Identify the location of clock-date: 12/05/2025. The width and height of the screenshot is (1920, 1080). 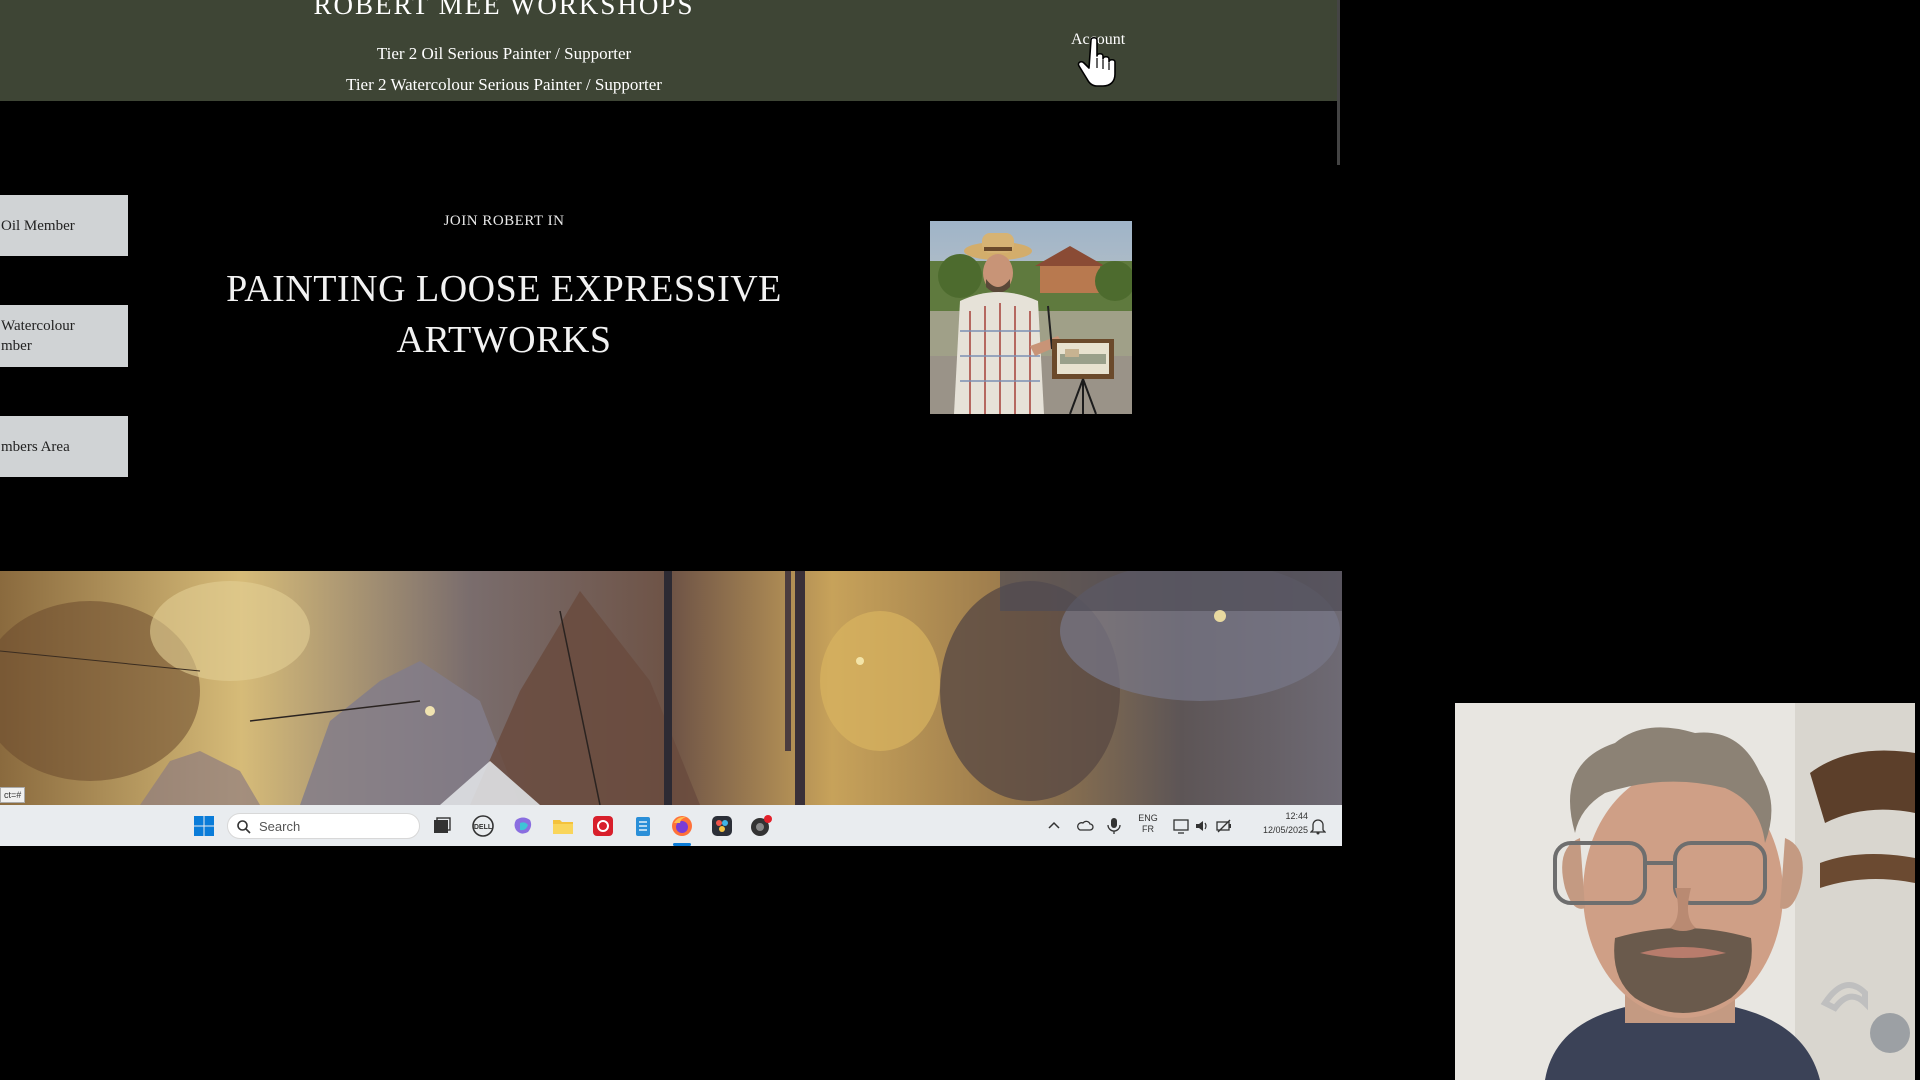
(1285, 830).